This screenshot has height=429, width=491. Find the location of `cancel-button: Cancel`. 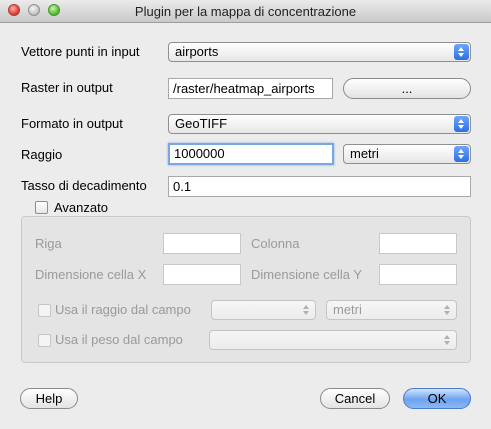

cancel-button: Cancel is located at coordinates (355, 398).